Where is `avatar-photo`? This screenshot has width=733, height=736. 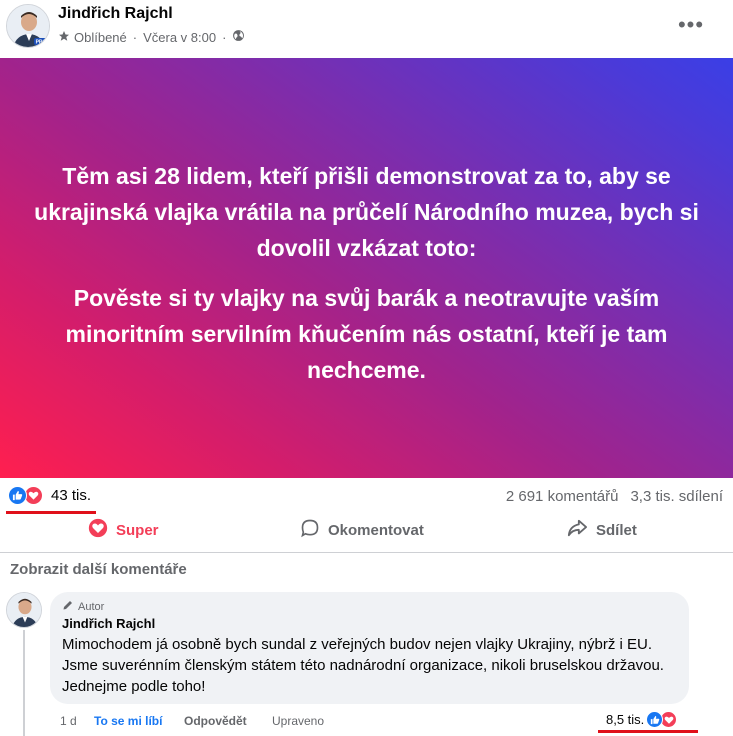 avatar-photo is located at coordinates (24, 610).